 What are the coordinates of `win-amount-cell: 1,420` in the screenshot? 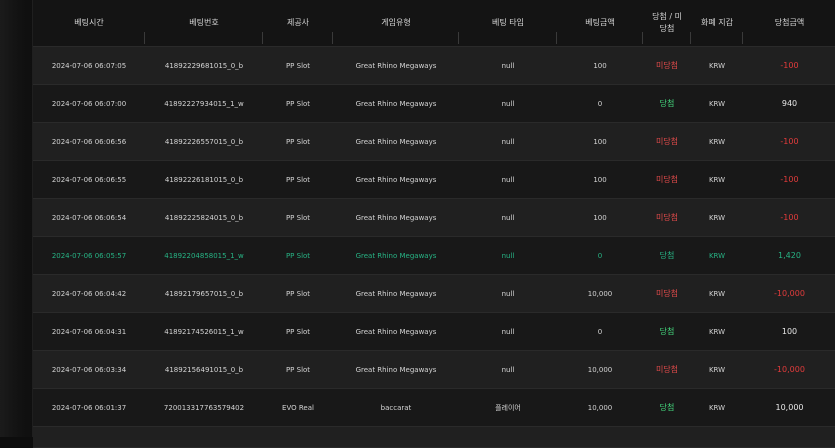 It's located at (789, 255).